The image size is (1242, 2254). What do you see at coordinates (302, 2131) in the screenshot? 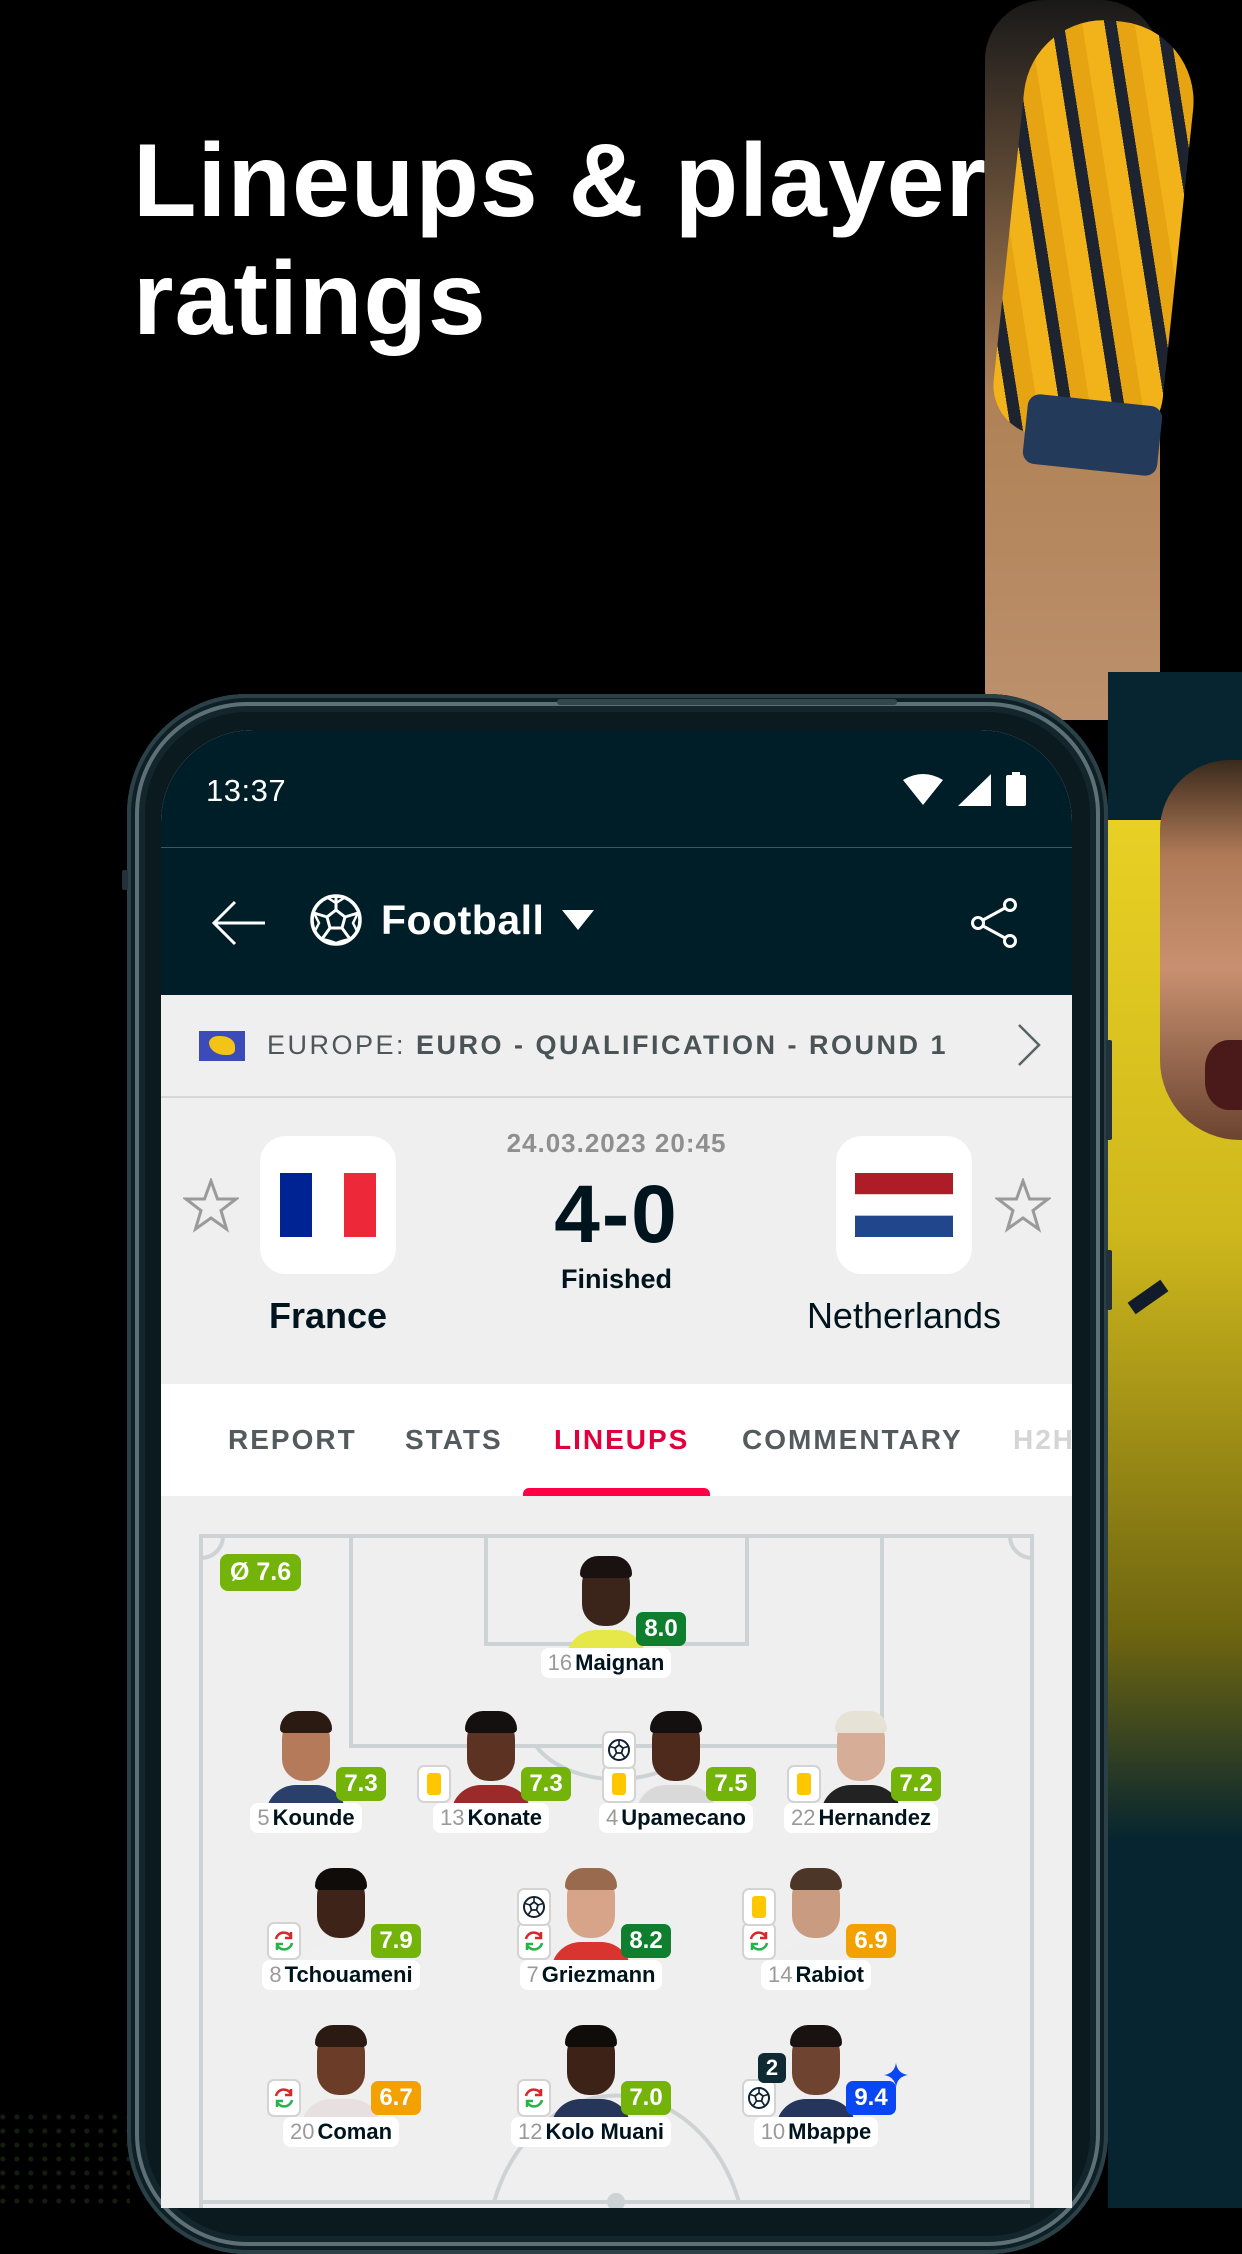
I see `player-number: 20` at bounding box center [302, 2131].